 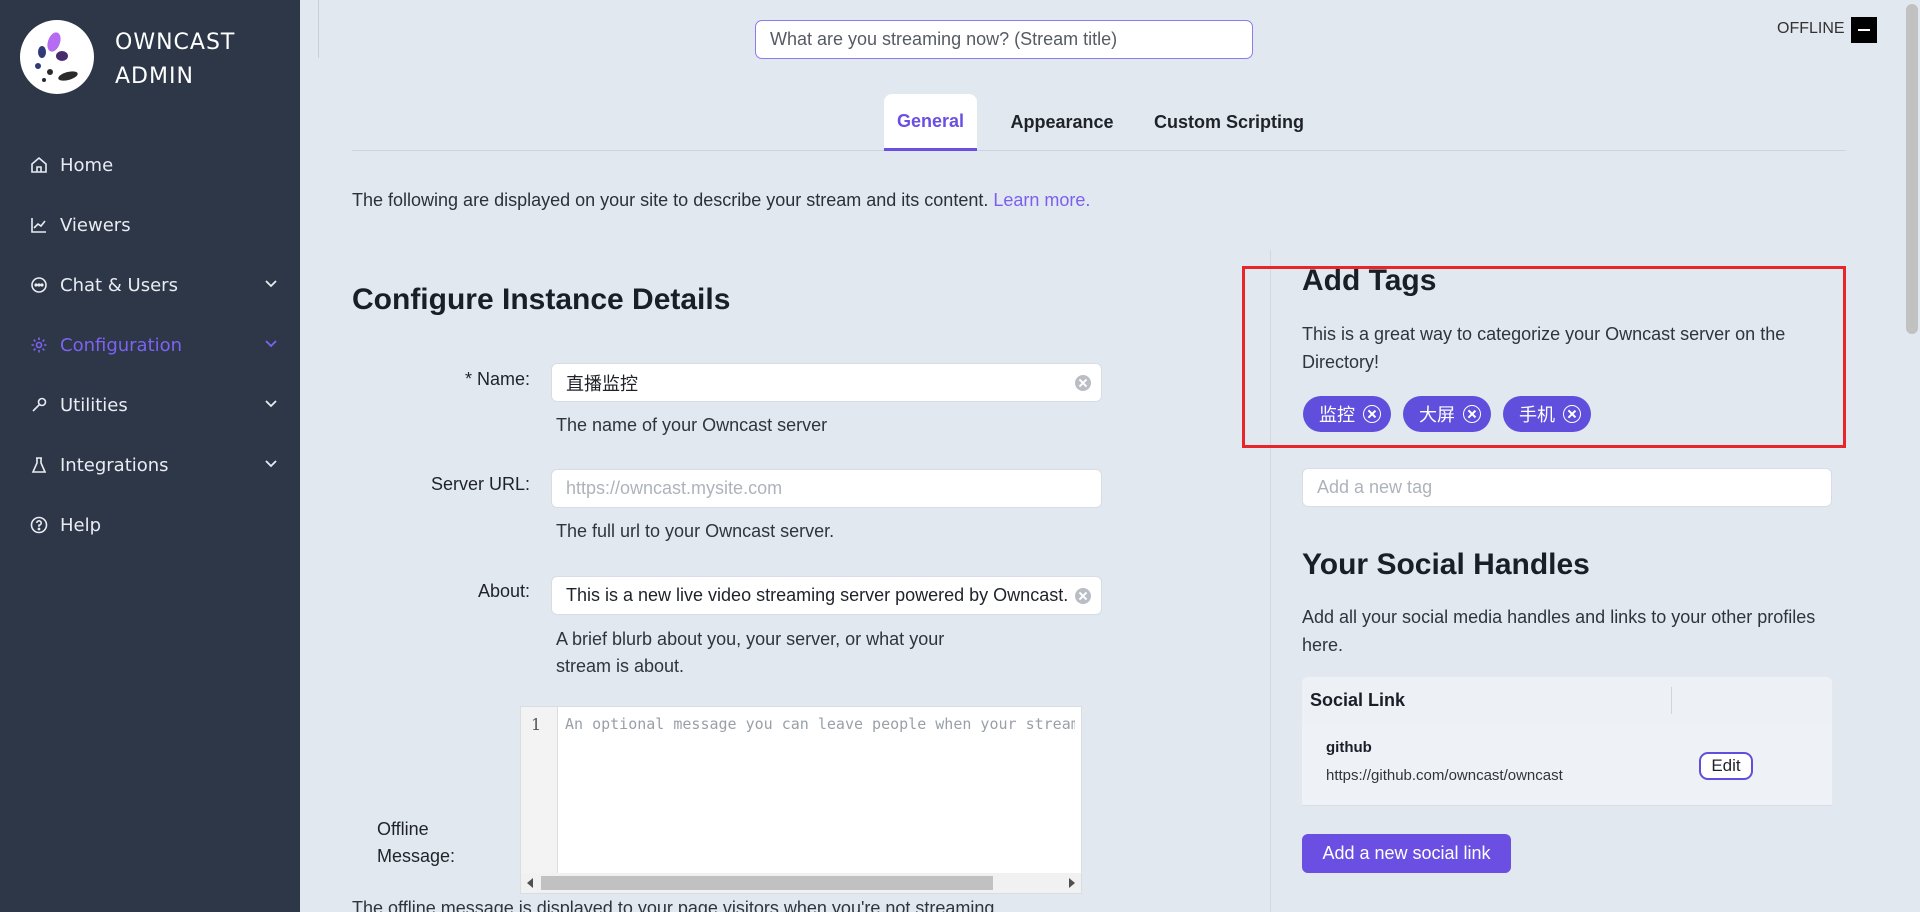 I want to click on status-toggle-button, so click(x=1864, y=30).